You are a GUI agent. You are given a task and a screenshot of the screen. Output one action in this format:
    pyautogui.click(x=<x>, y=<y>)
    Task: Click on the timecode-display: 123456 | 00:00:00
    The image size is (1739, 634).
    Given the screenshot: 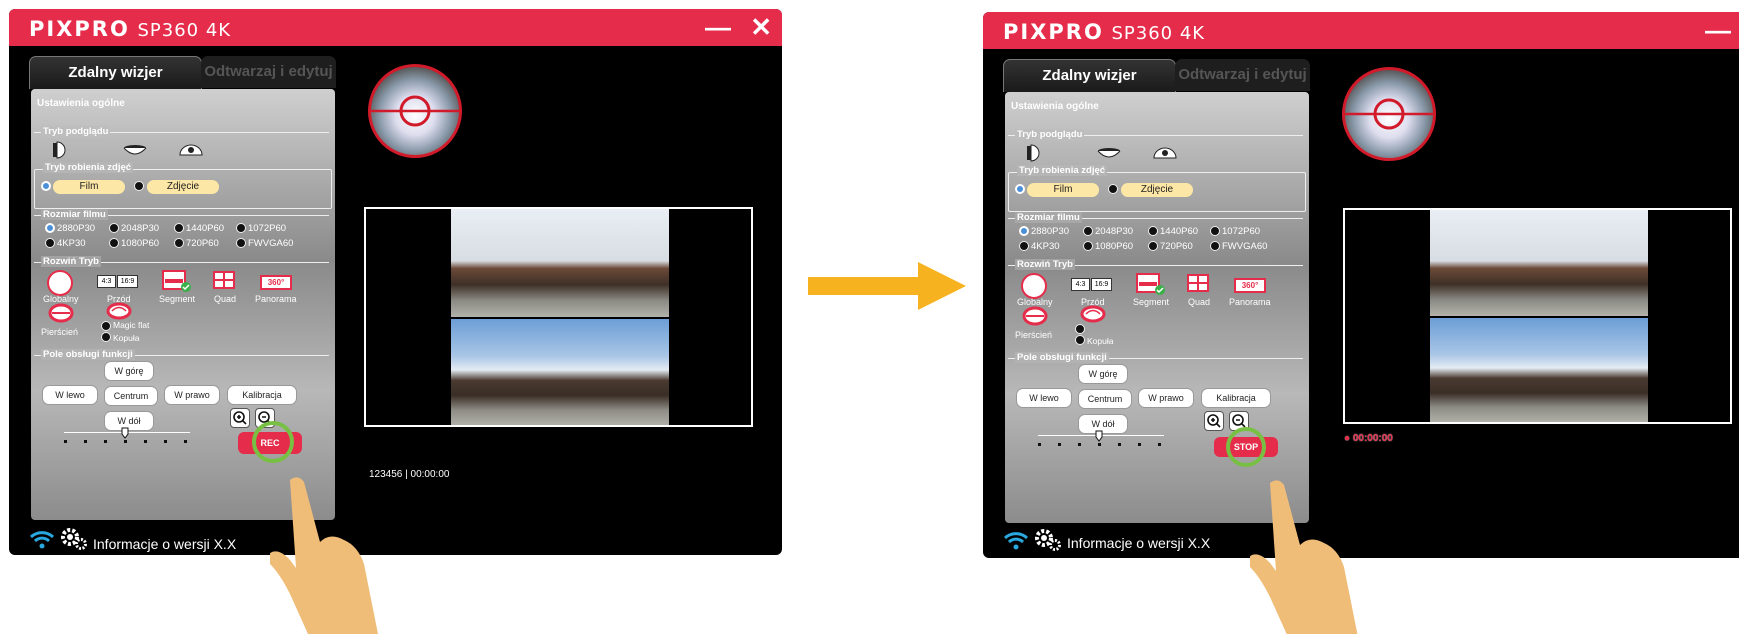 What is the action you would take?
    pyautogui.click(x=409, y=474)
    